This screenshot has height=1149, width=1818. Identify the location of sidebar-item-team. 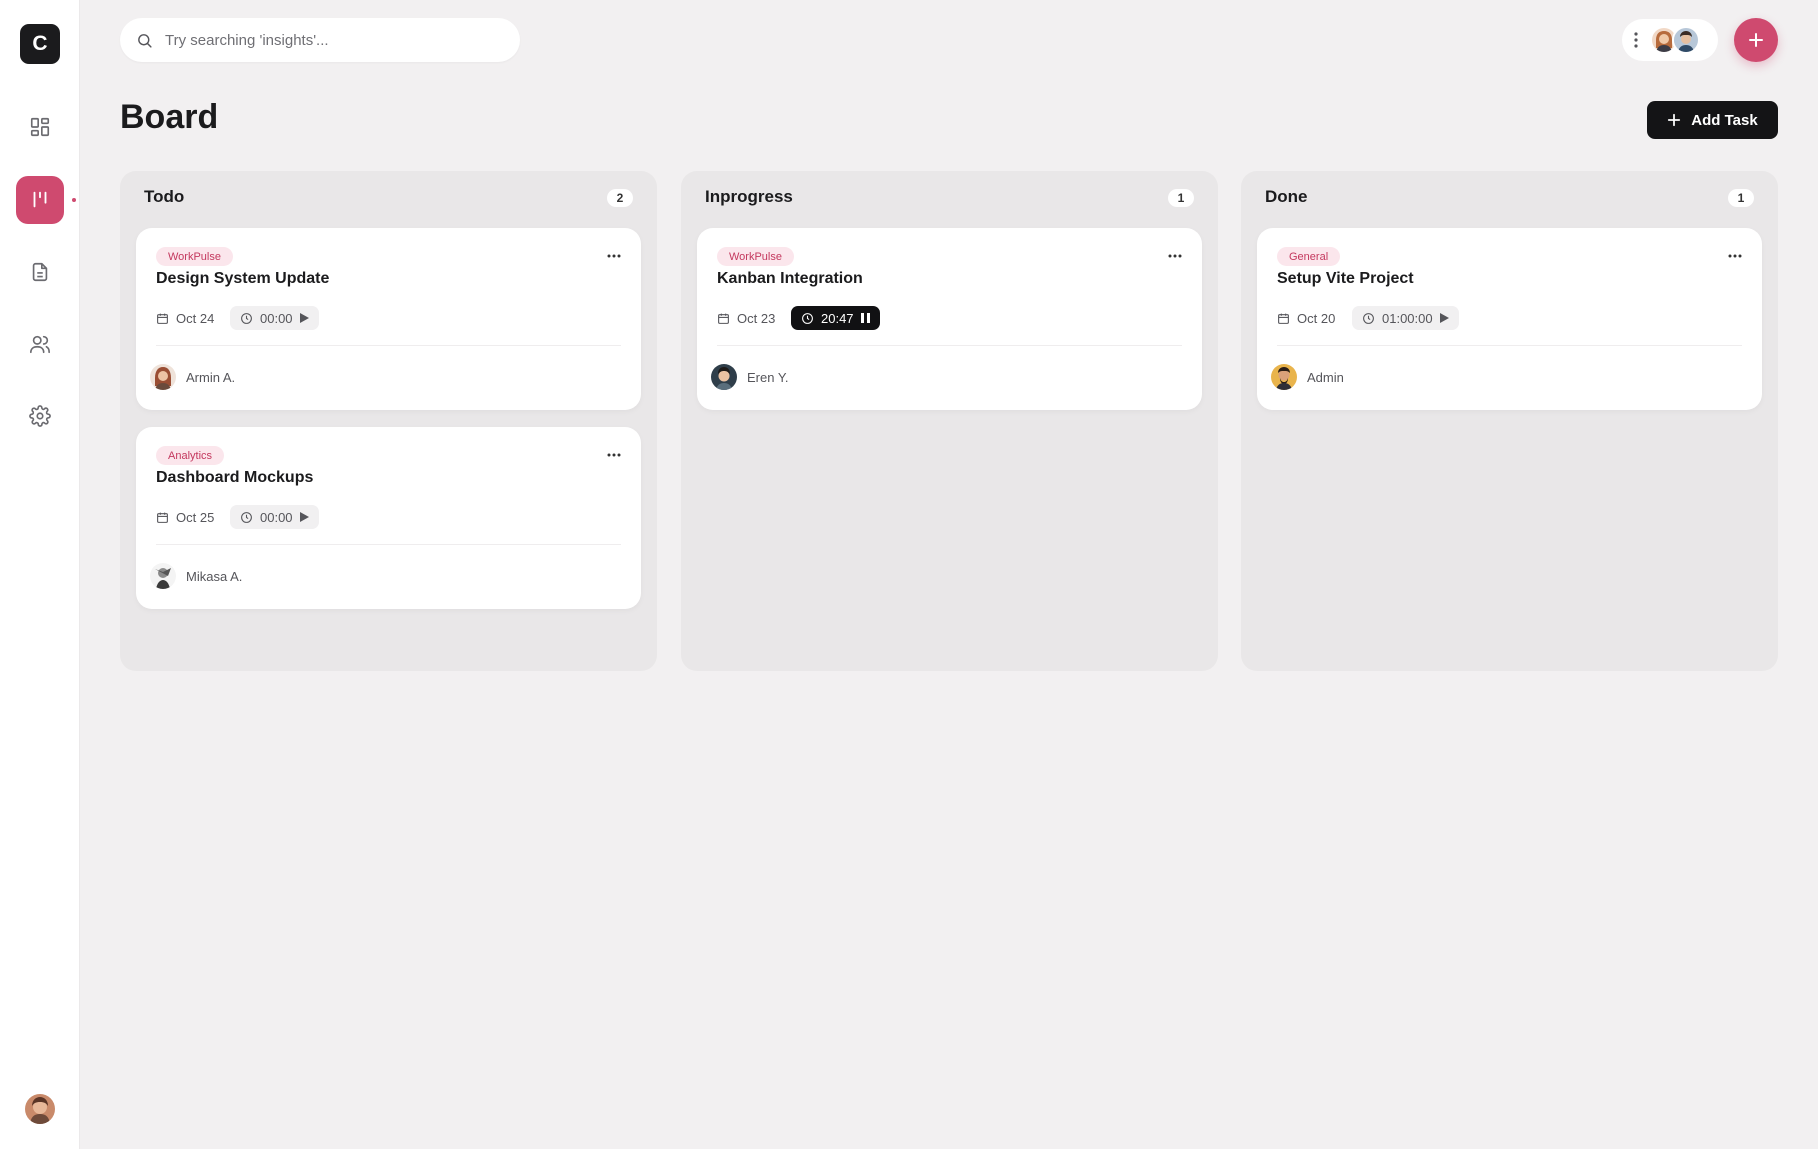
(40, 344).